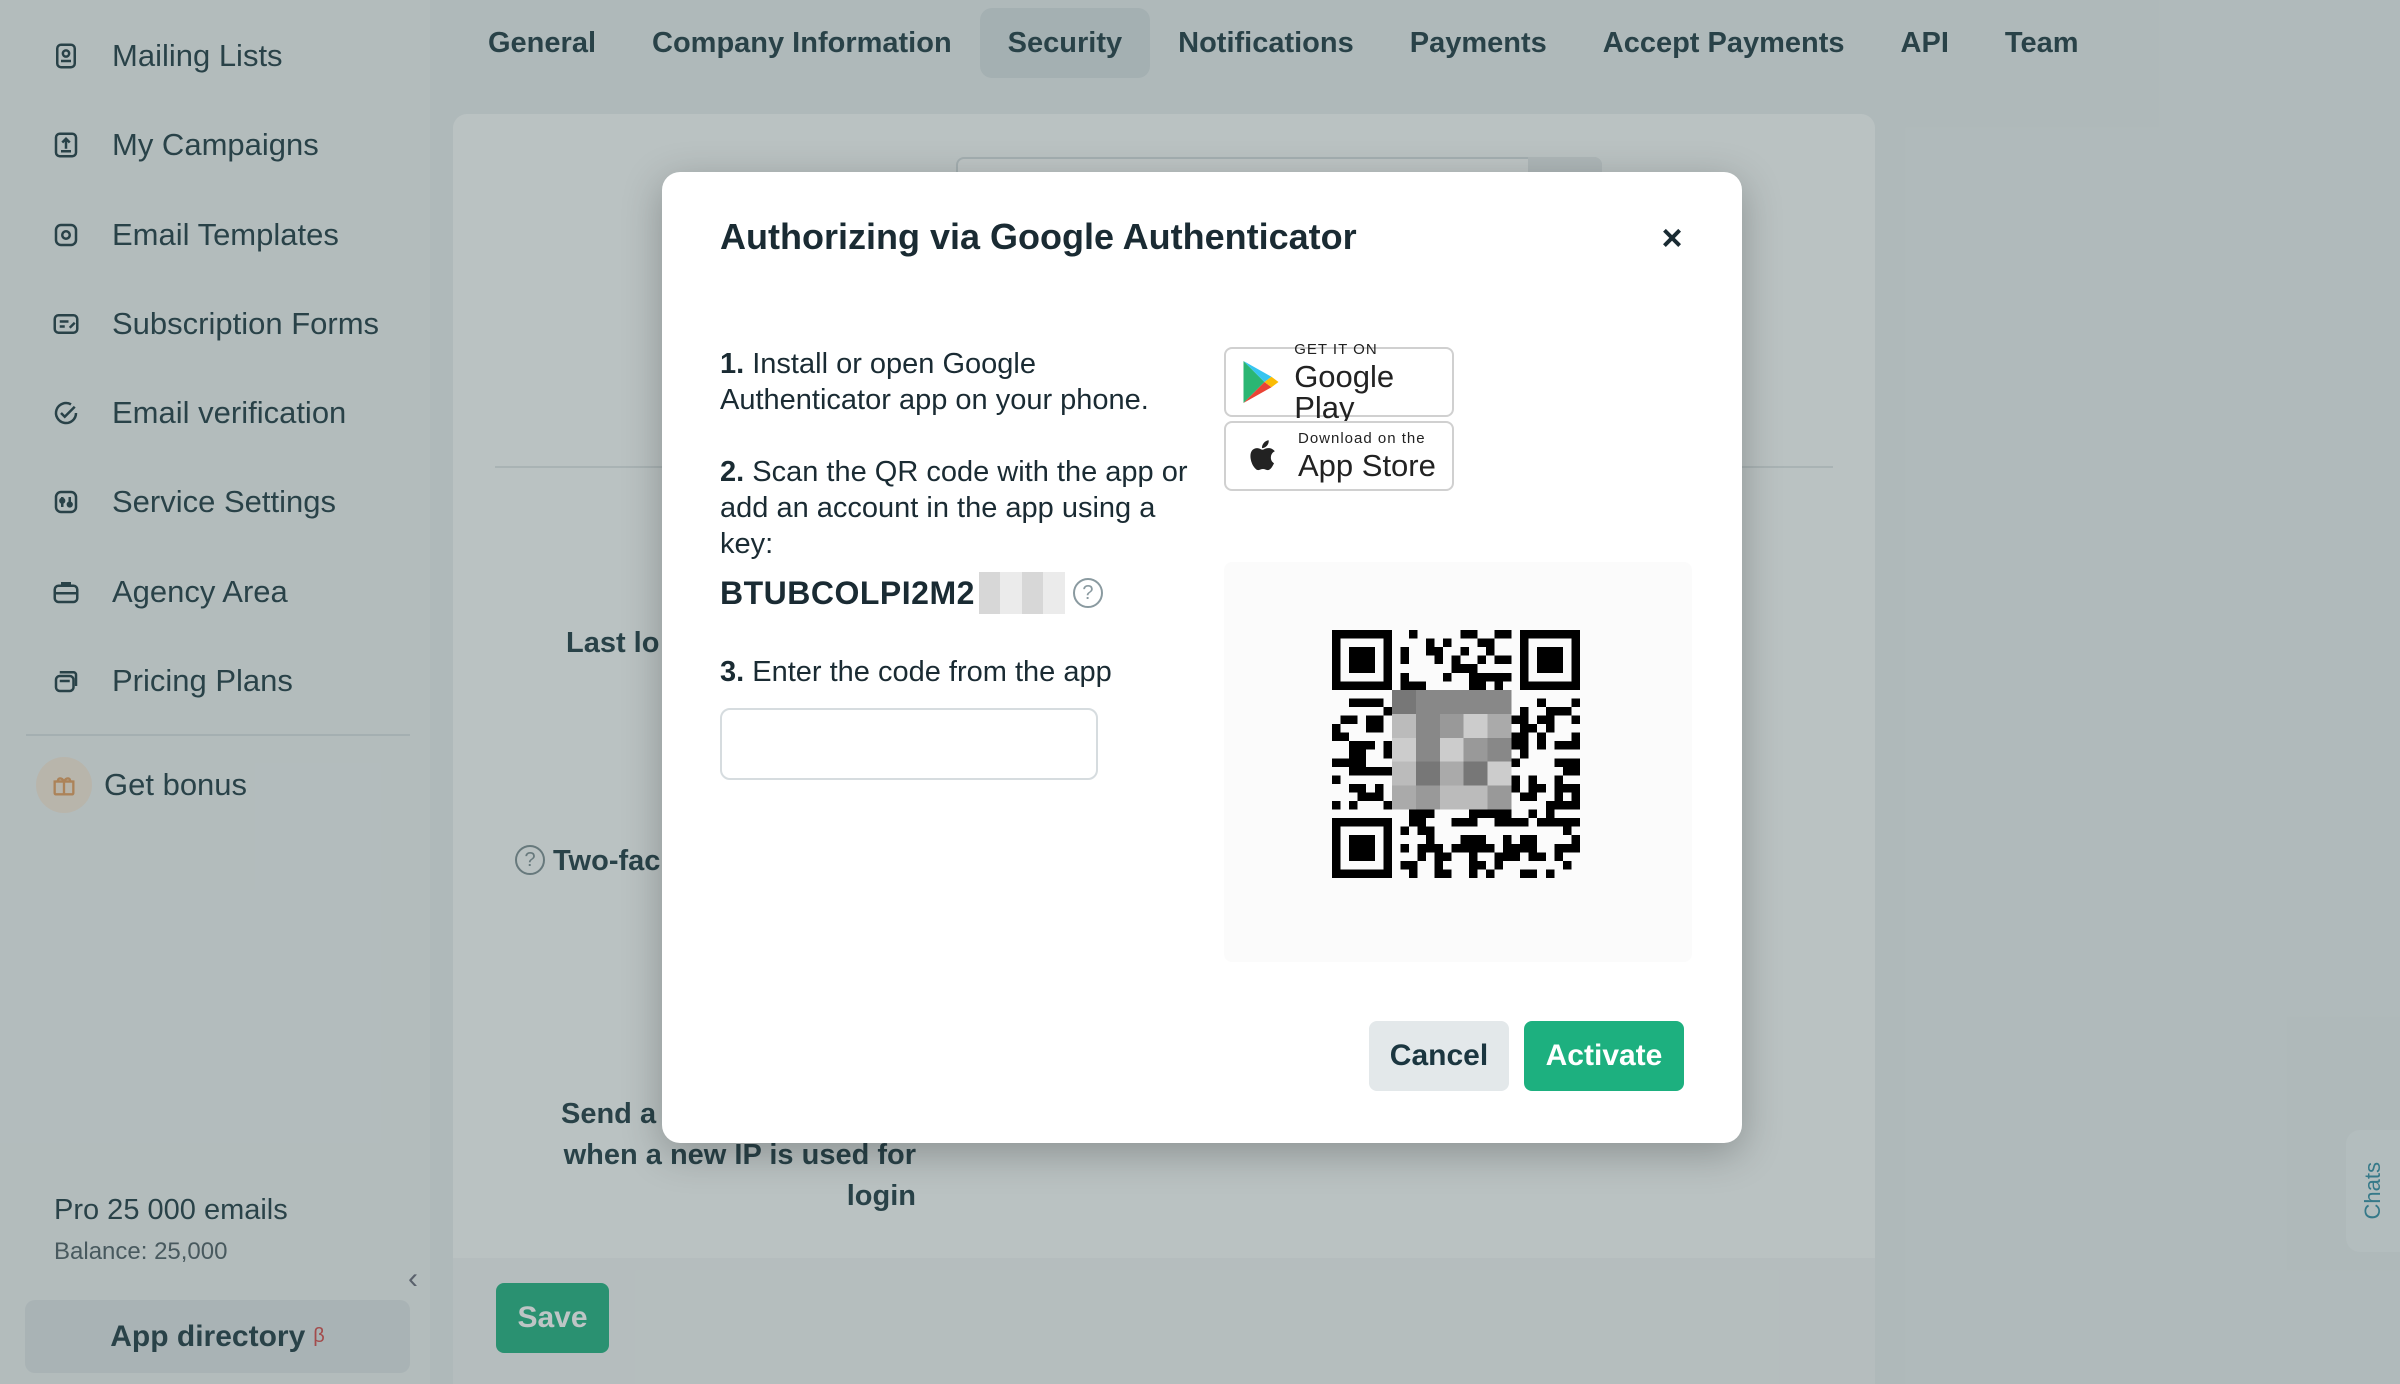 The image size is (2400, 1384). What do you see at coordinates (1021, 593) in the screenshot?
I see `secret-key-redacted` at bounding box center [1021, 593].